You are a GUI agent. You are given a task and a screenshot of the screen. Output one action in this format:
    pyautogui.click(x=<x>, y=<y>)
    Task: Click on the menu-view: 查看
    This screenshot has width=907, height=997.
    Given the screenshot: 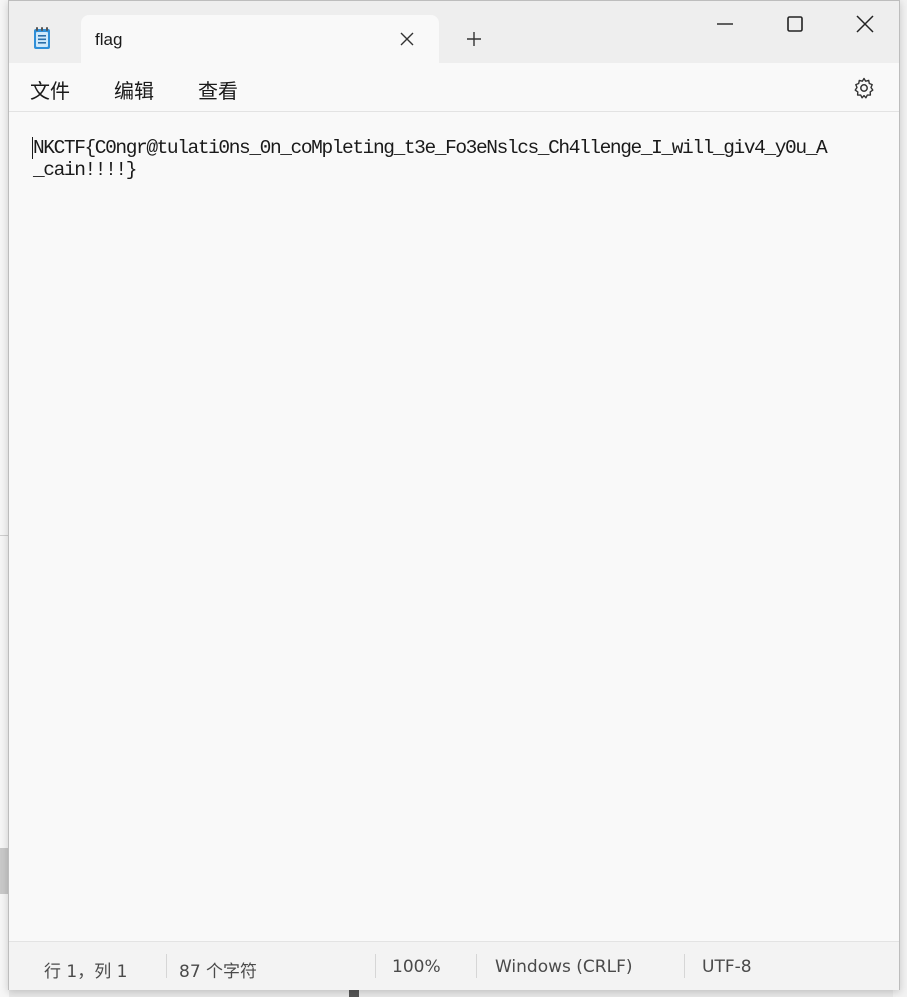 What is the action you would take?
    pyautogui.click(x=218, y=89)
    